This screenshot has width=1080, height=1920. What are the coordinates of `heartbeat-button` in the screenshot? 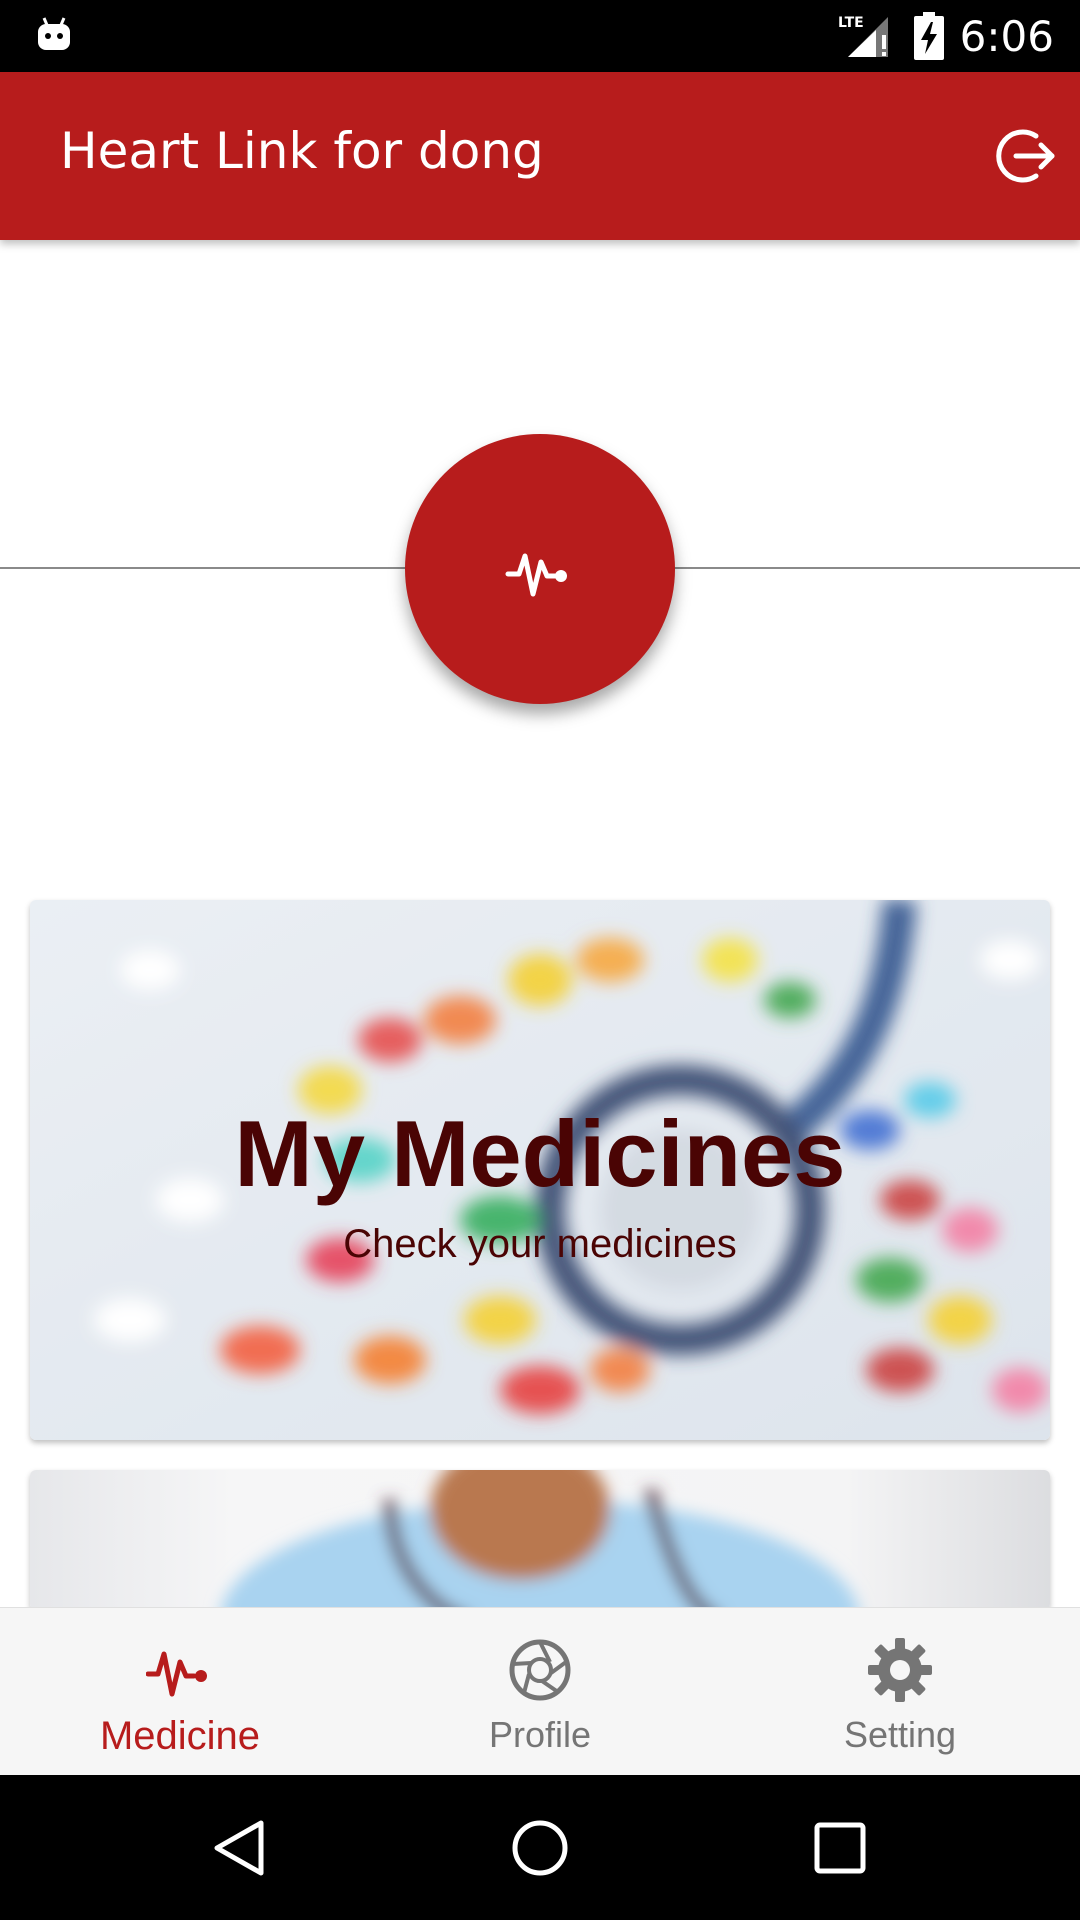 It's located at (540, 569).